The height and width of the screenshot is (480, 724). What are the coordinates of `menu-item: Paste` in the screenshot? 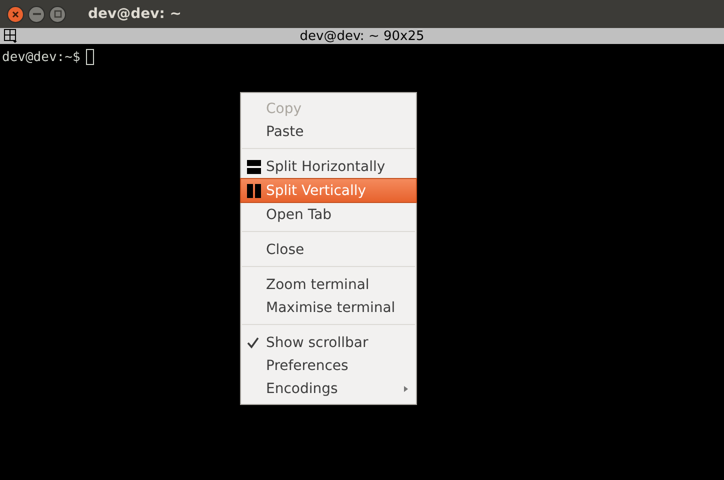 It's located at (328, 131).